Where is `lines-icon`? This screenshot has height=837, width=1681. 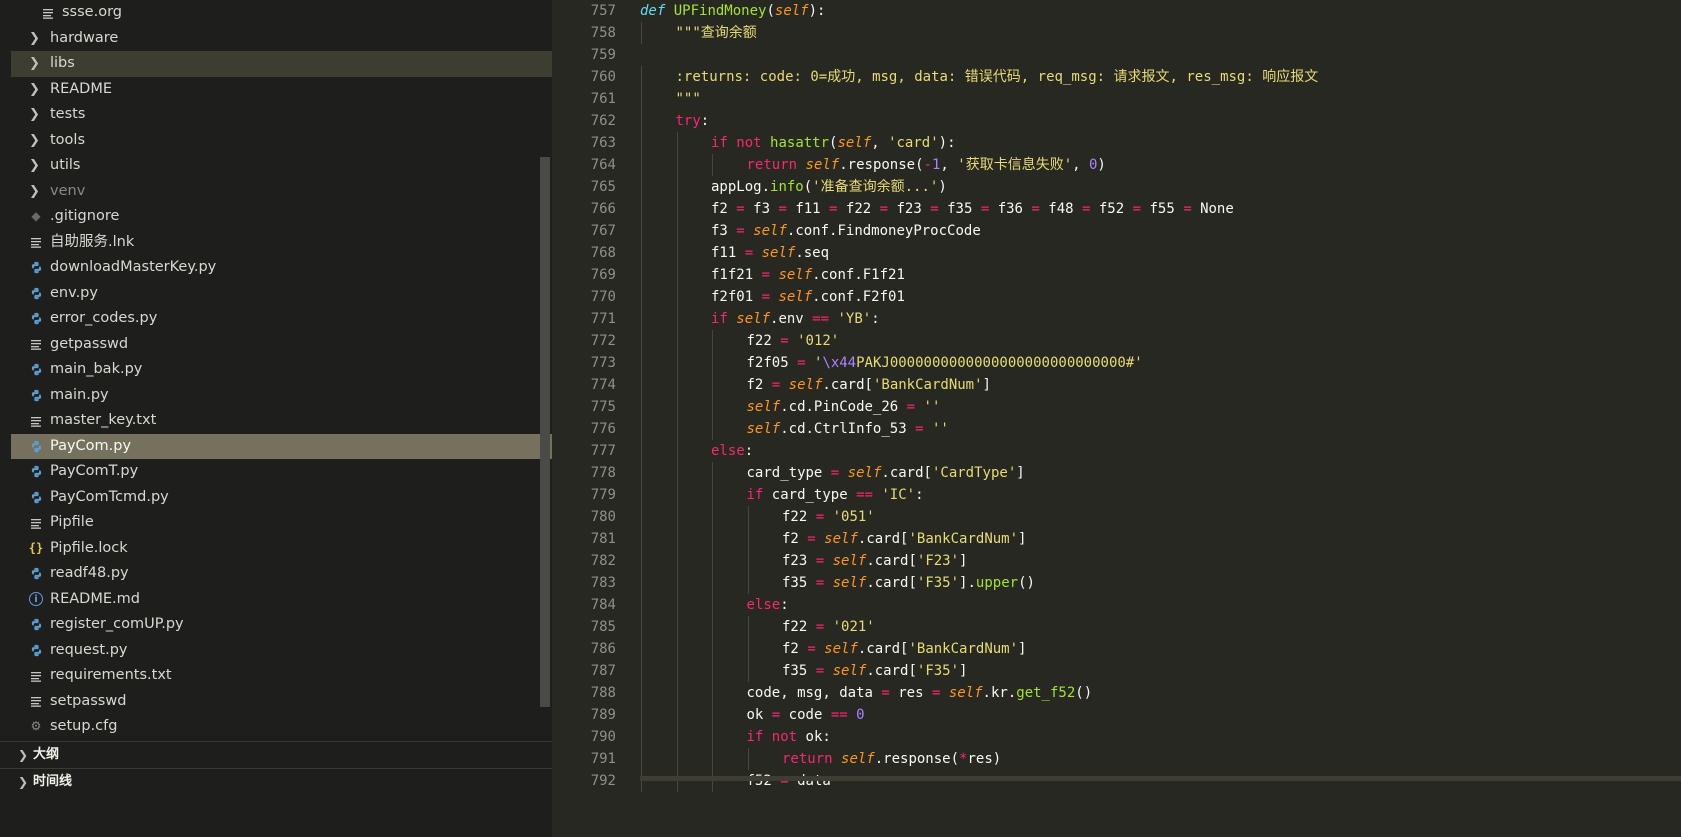
lines-icon is located at coordinates (36, 676).